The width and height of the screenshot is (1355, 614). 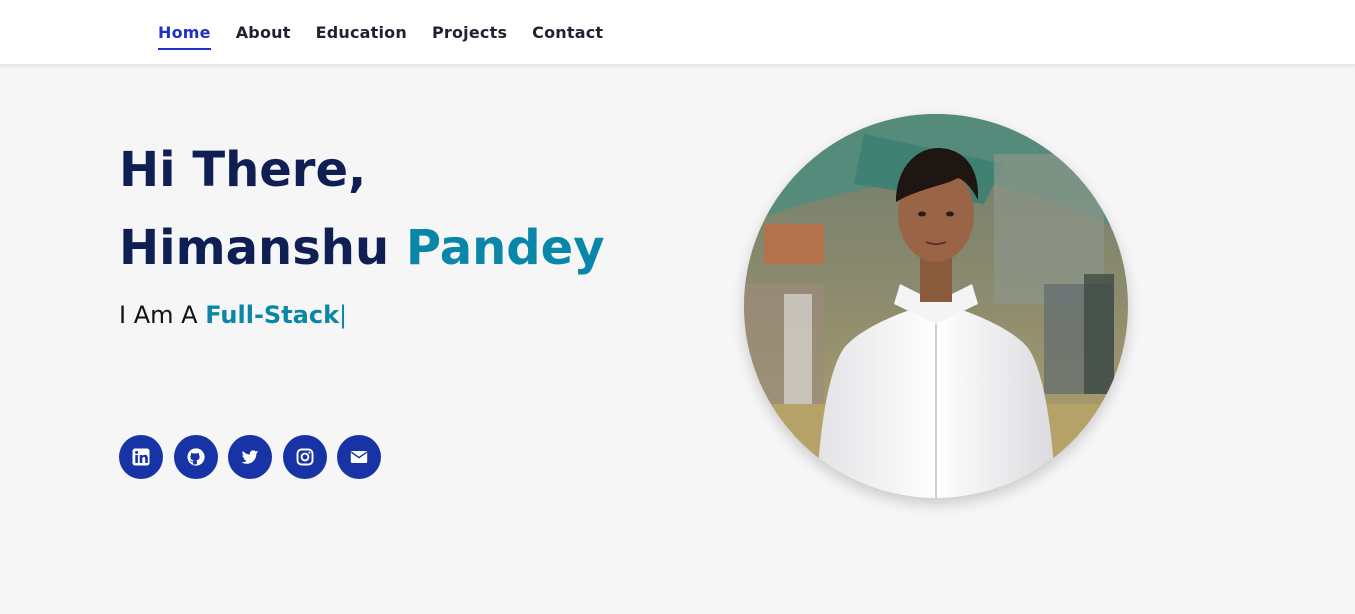 I want to click on github-link, so click(x=195, y=457).